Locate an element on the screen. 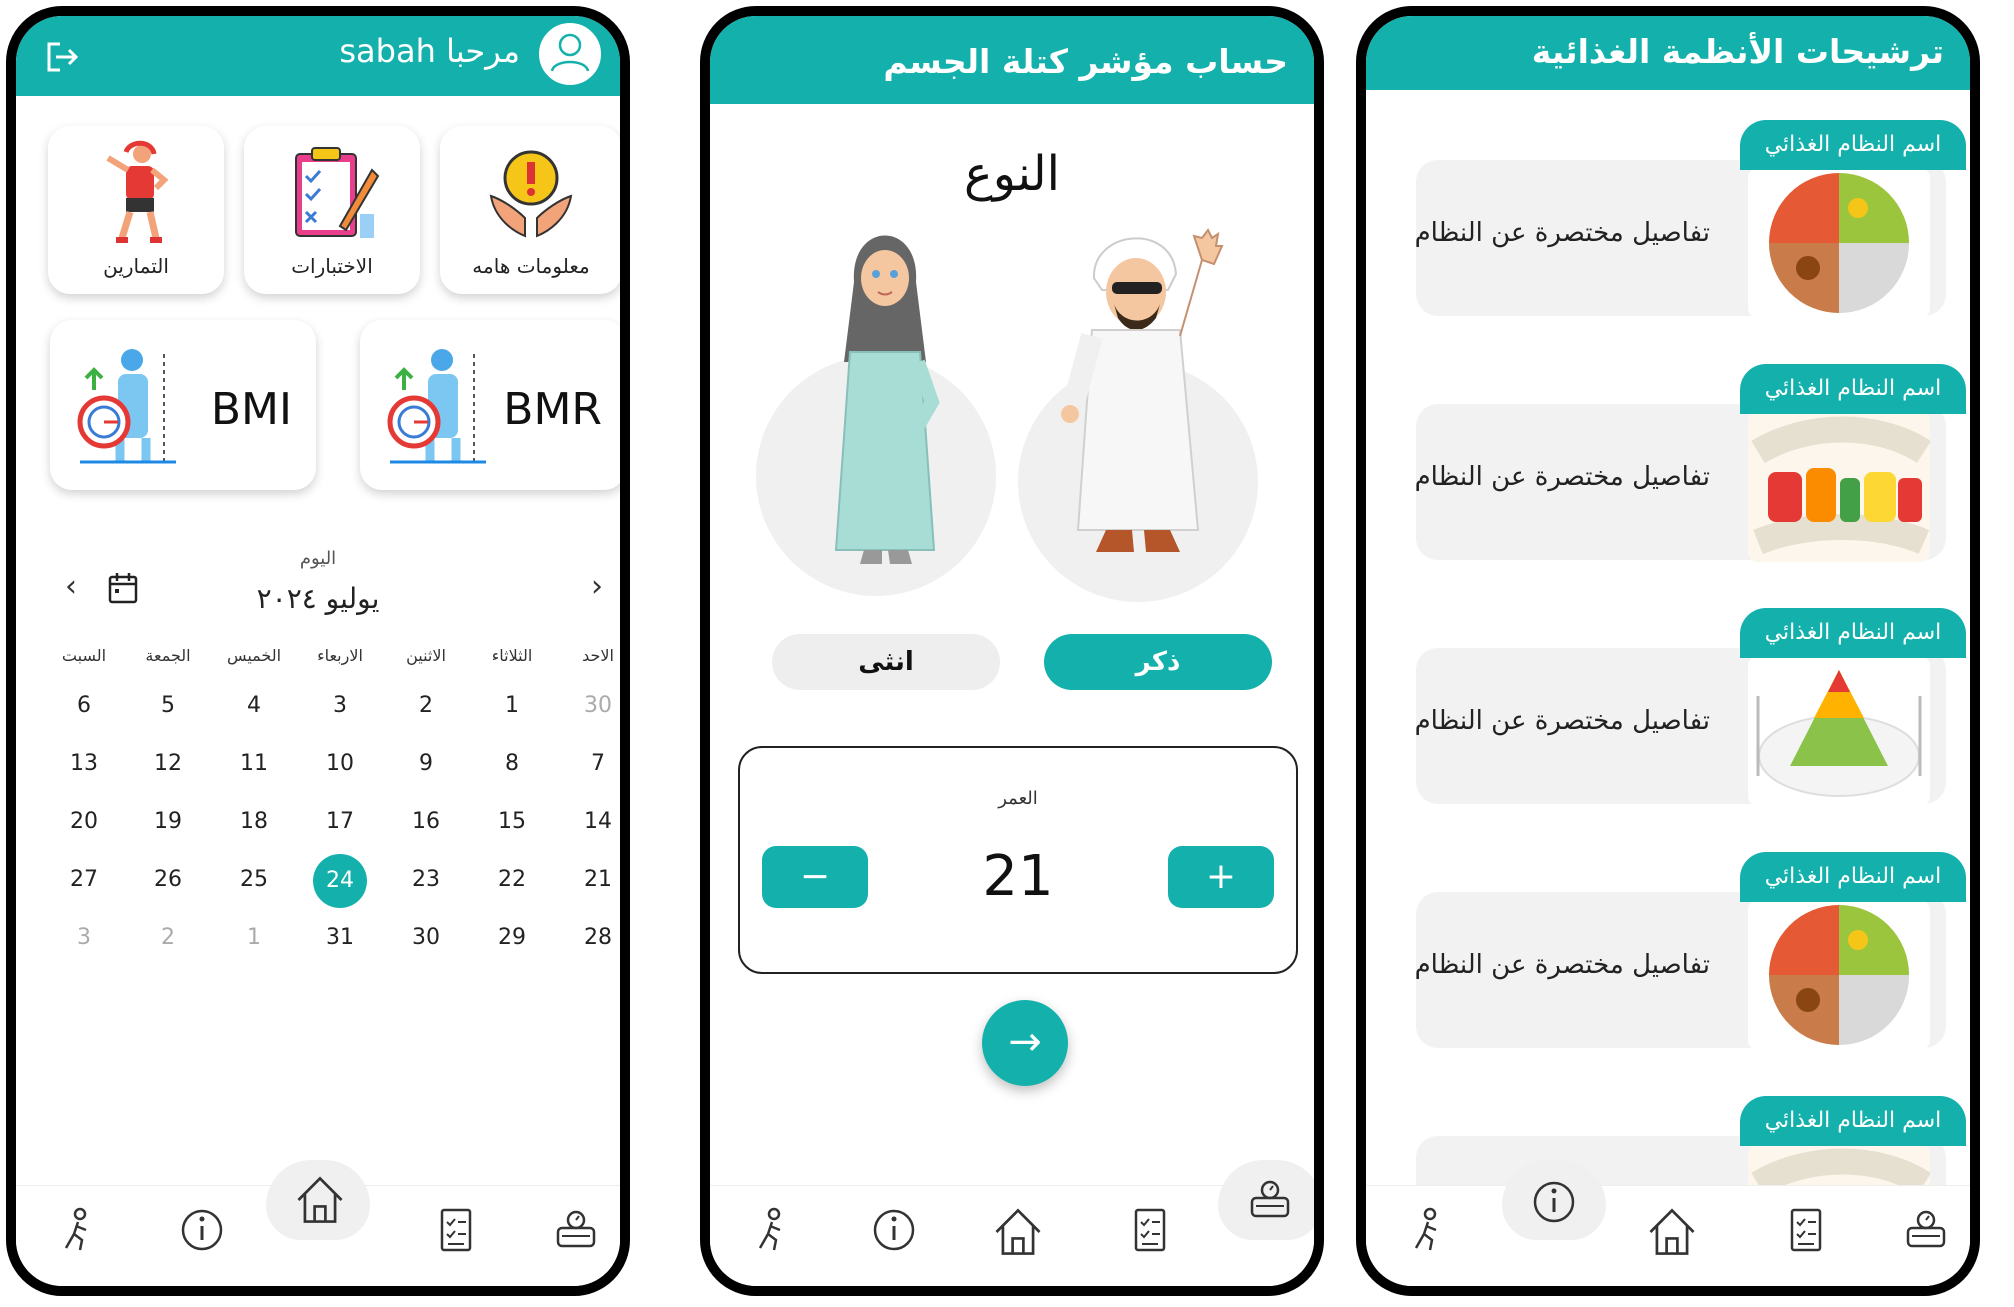 This screenshot has width=2014, height=1307. user-name: sabah is located at coordinates (387, 51).